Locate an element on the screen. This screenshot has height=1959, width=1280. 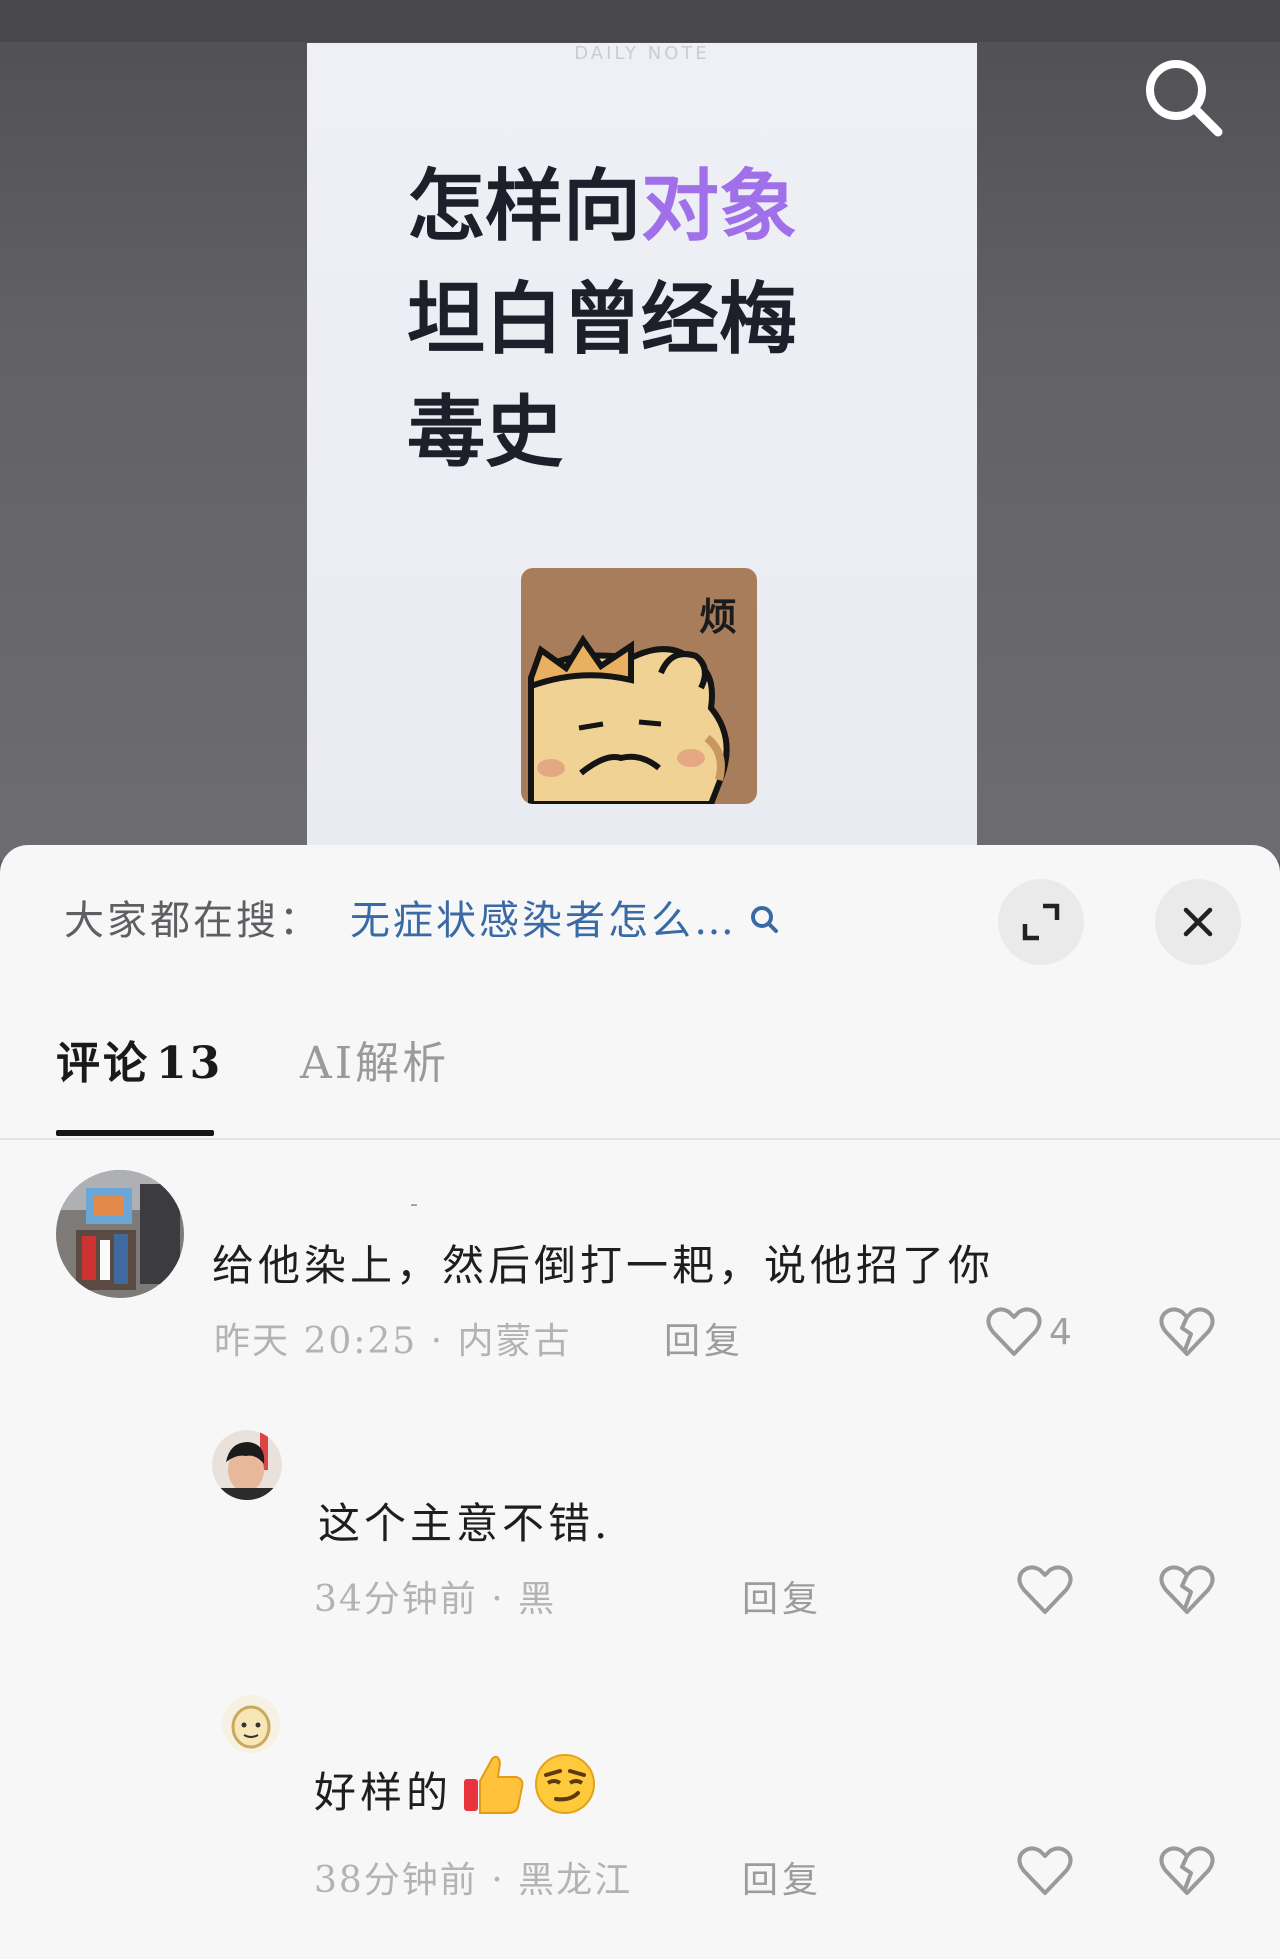
reply-meta: 34分钟前 · 黑 is located at coordinates (435, 1599).